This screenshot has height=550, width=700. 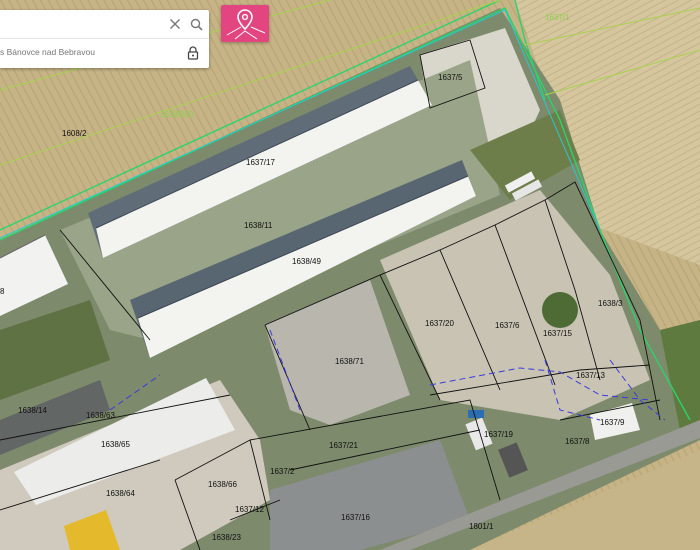 I want to click on parcel-label: 1638/14, so click(x=32, y=410).